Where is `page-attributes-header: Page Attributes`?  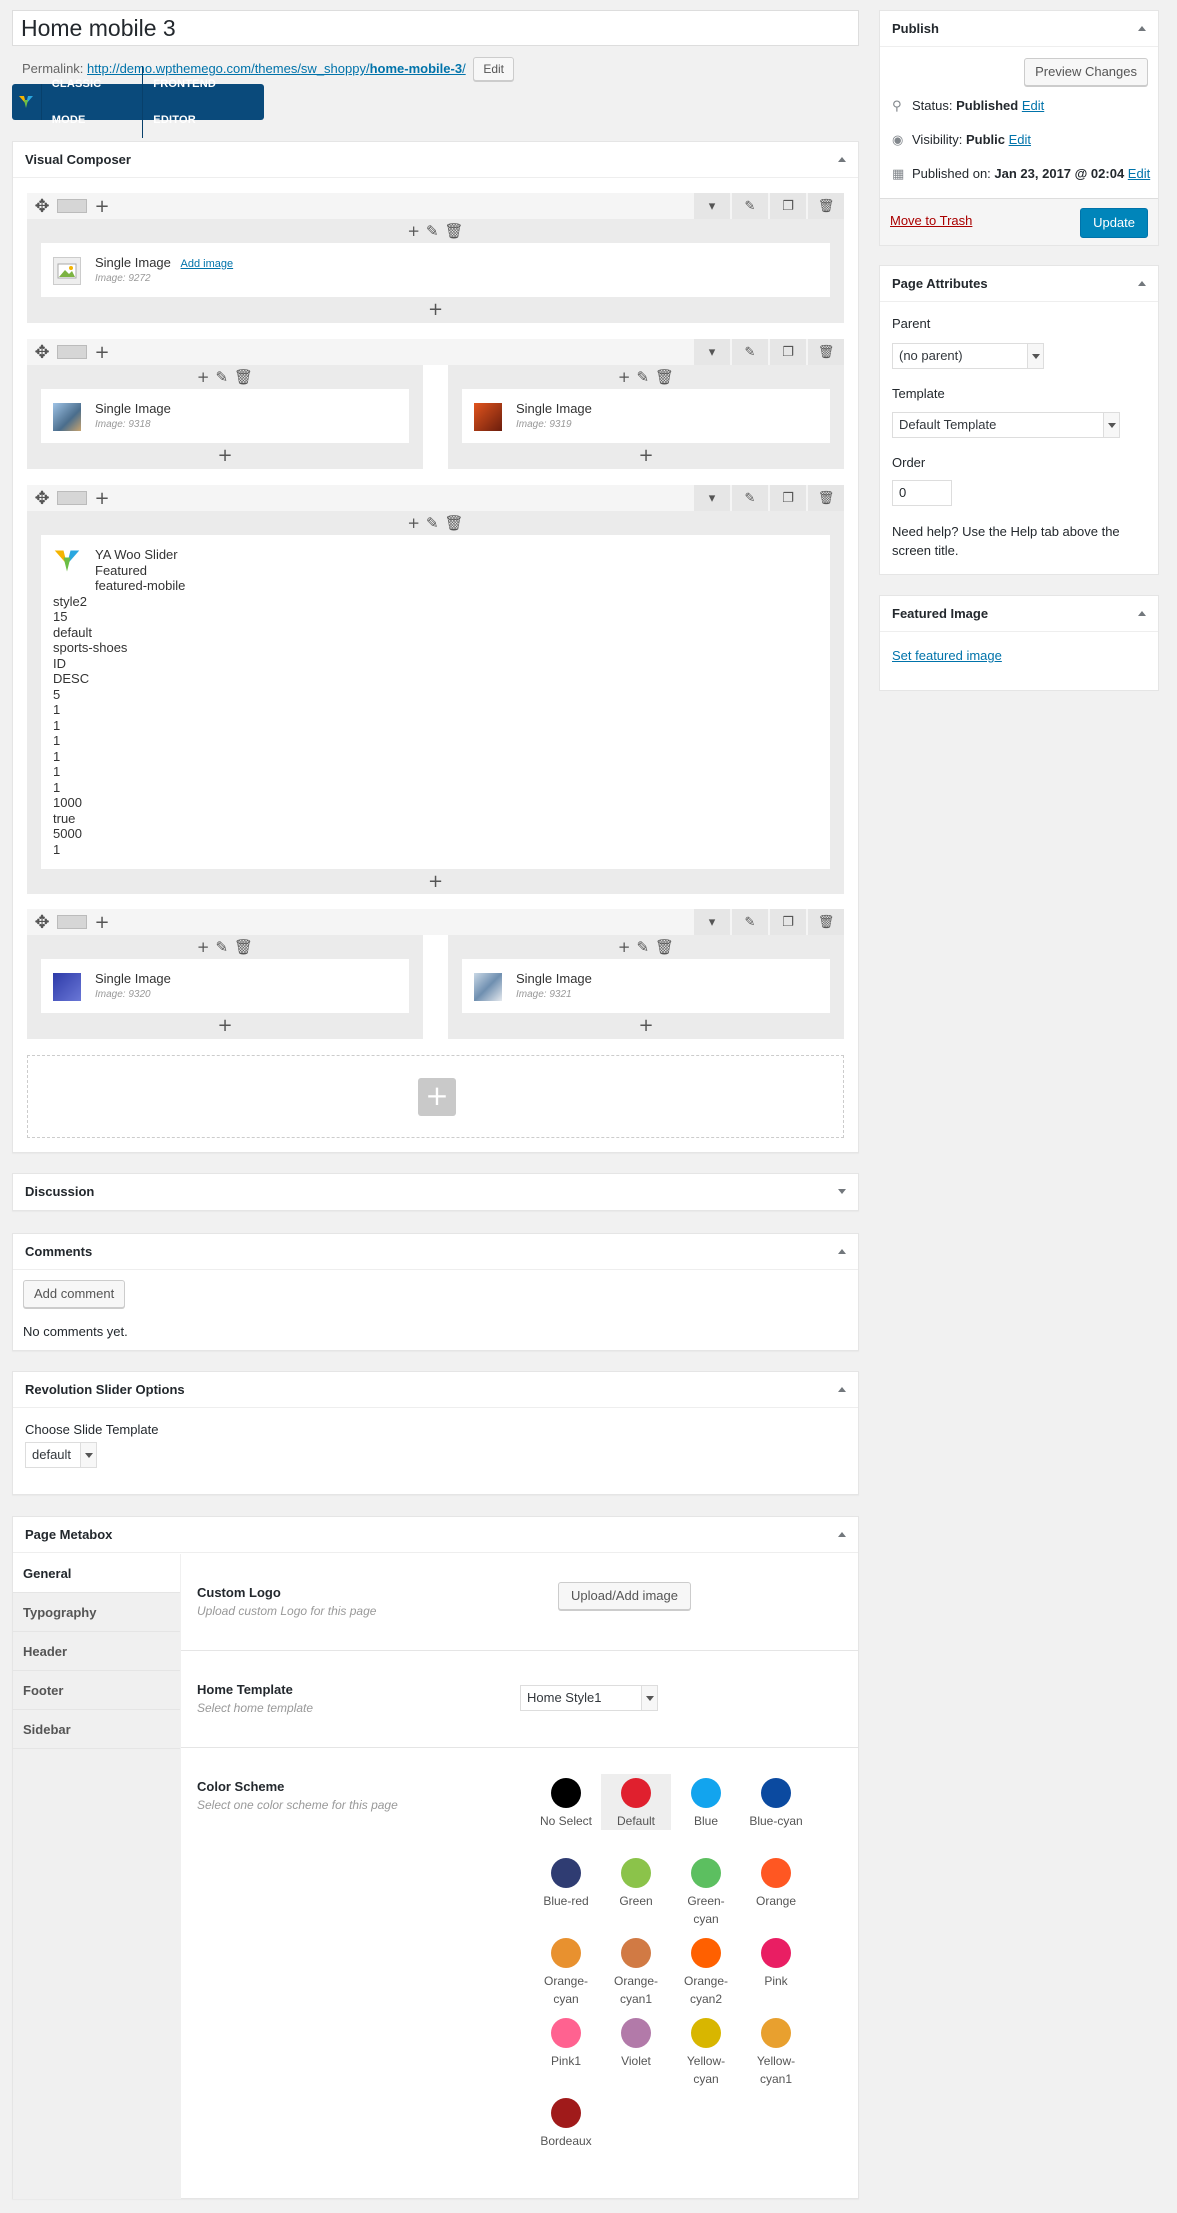 page-attributes-header: Page Attributes is located at coordinates (1019, 284).